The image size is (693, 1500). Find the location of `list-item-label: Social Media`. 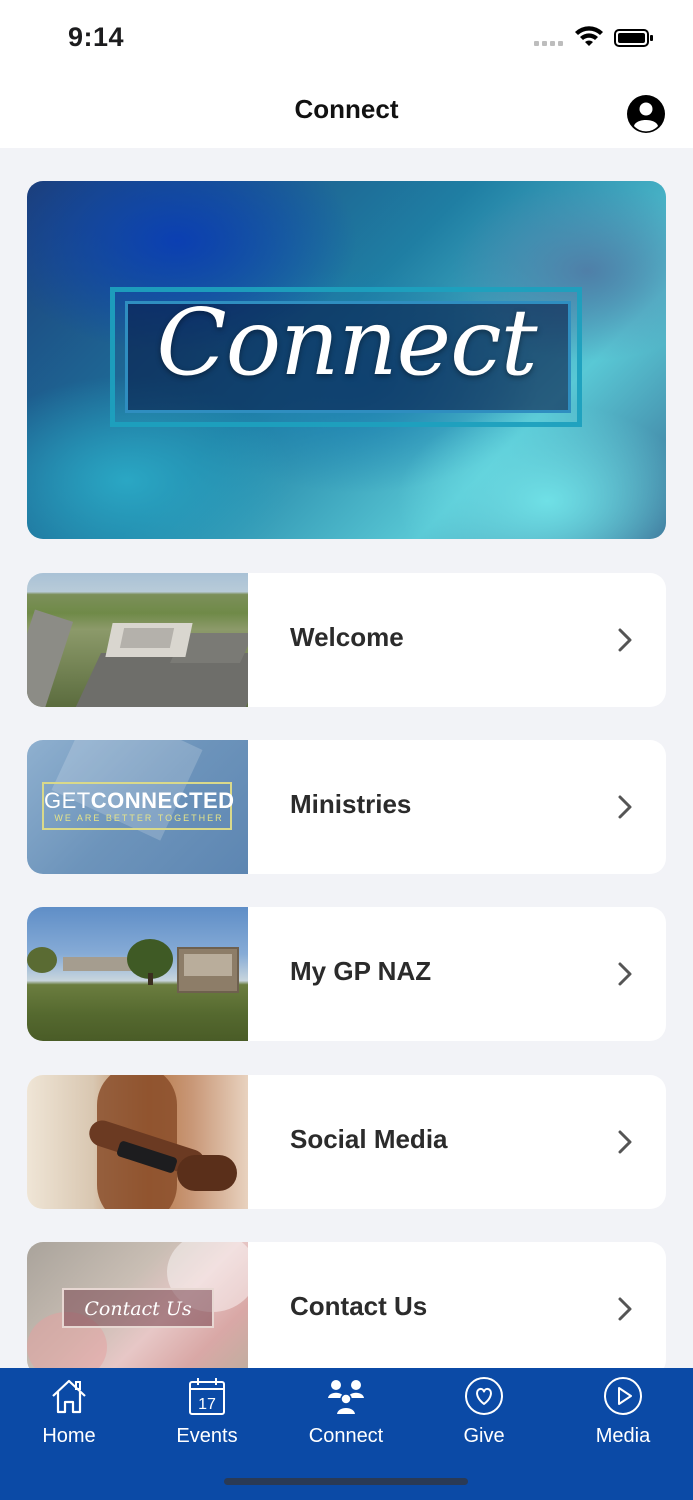

list-item-label: Social Media is located at coordinates (369, 1139).